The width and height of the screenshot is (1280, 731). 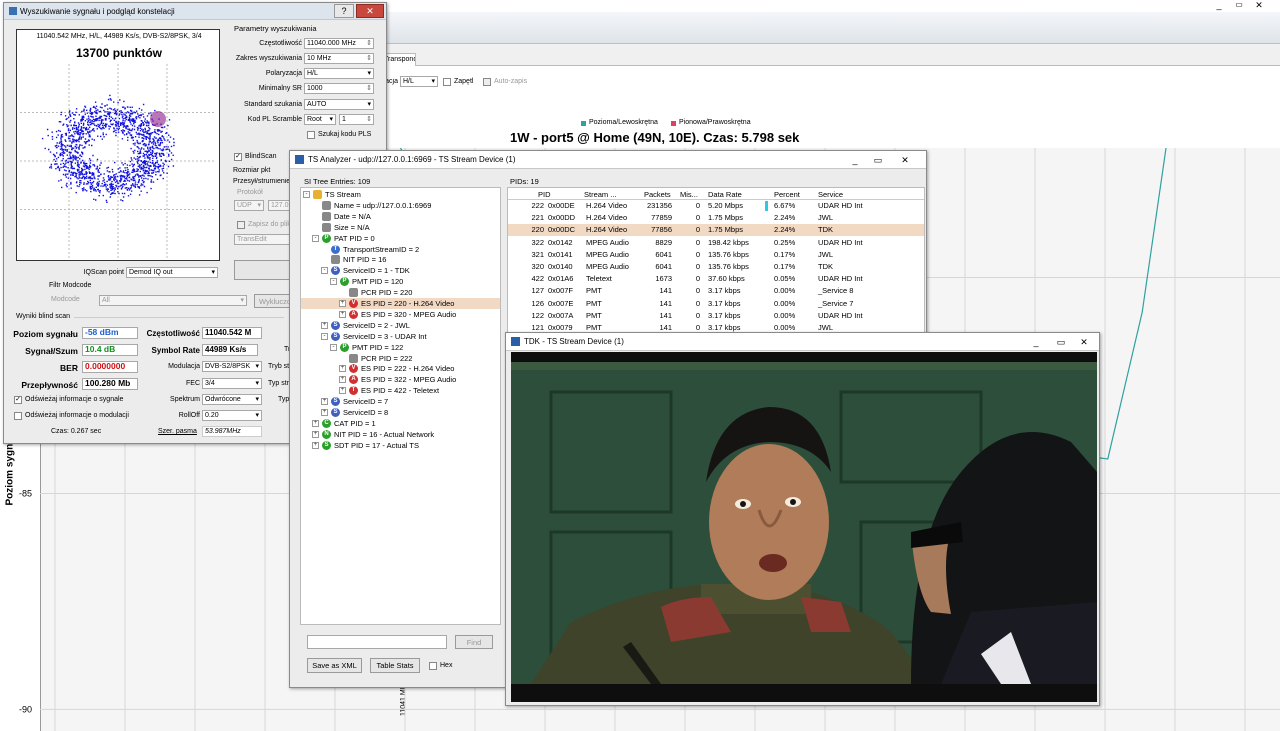 I want to click on polarization-select: H/L, so click(x=419, y=81).